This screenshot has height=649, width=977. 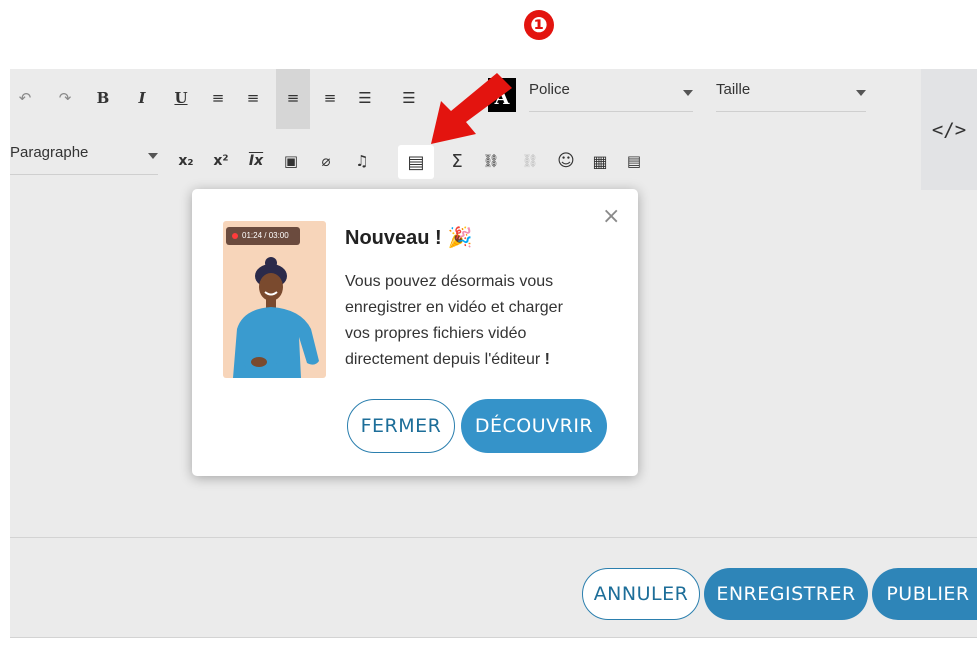 I want to click on bold-button: B, so click(x=103, y=98).